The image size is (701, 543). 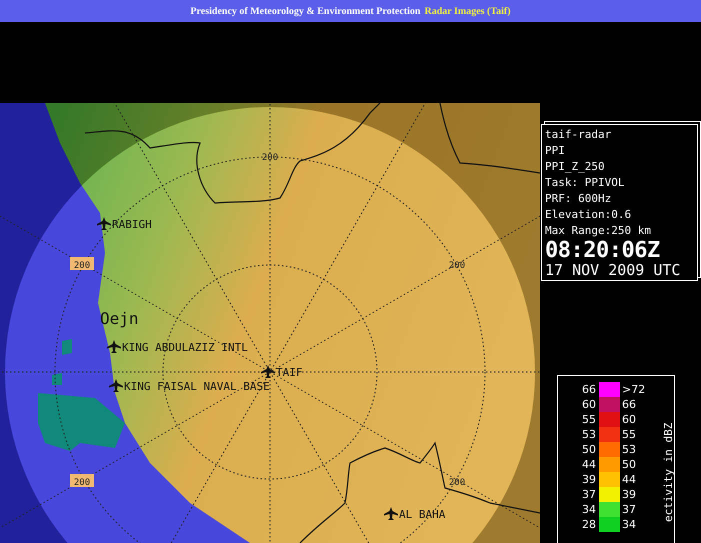 What do you see at coordinates (67, 347) in the screenshot?
I see `radar-echo` at bounding box center [67, 347].